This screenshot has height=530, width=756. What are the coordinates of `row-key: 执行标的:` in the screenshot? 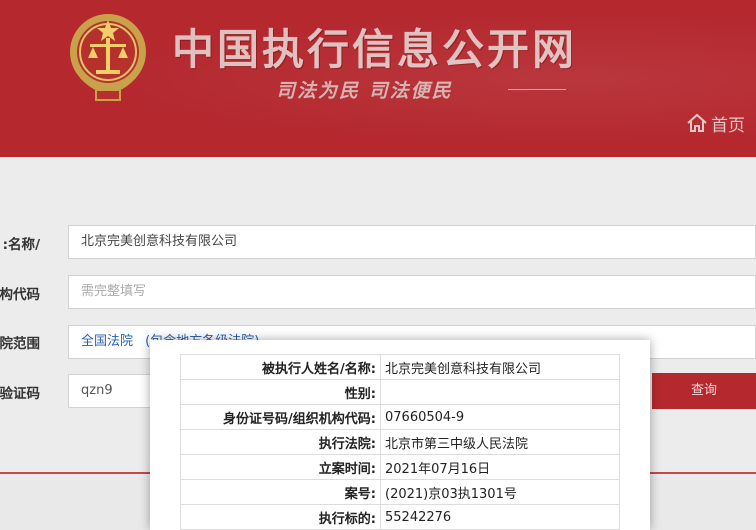 It's located at (280, 517).